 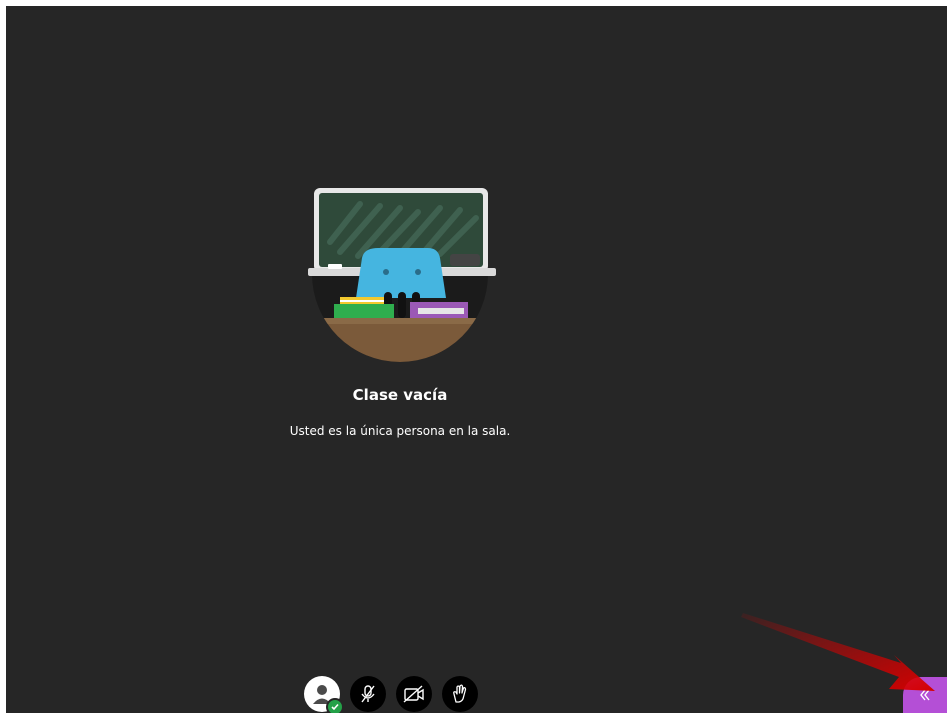 I want to click on open-side-panel-button, so click(x=925, y=695).